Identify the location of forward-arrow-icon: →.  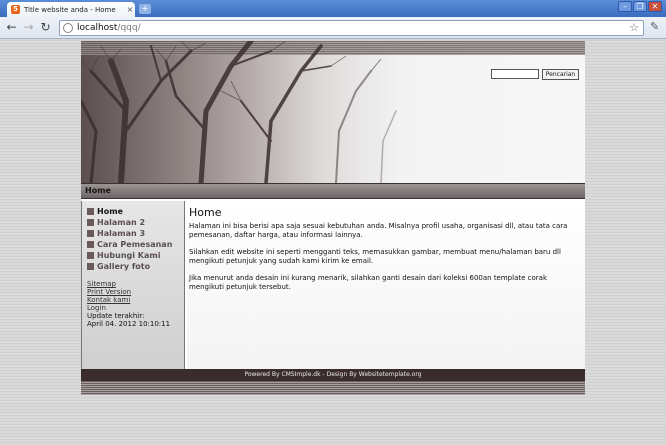
(28, 27).